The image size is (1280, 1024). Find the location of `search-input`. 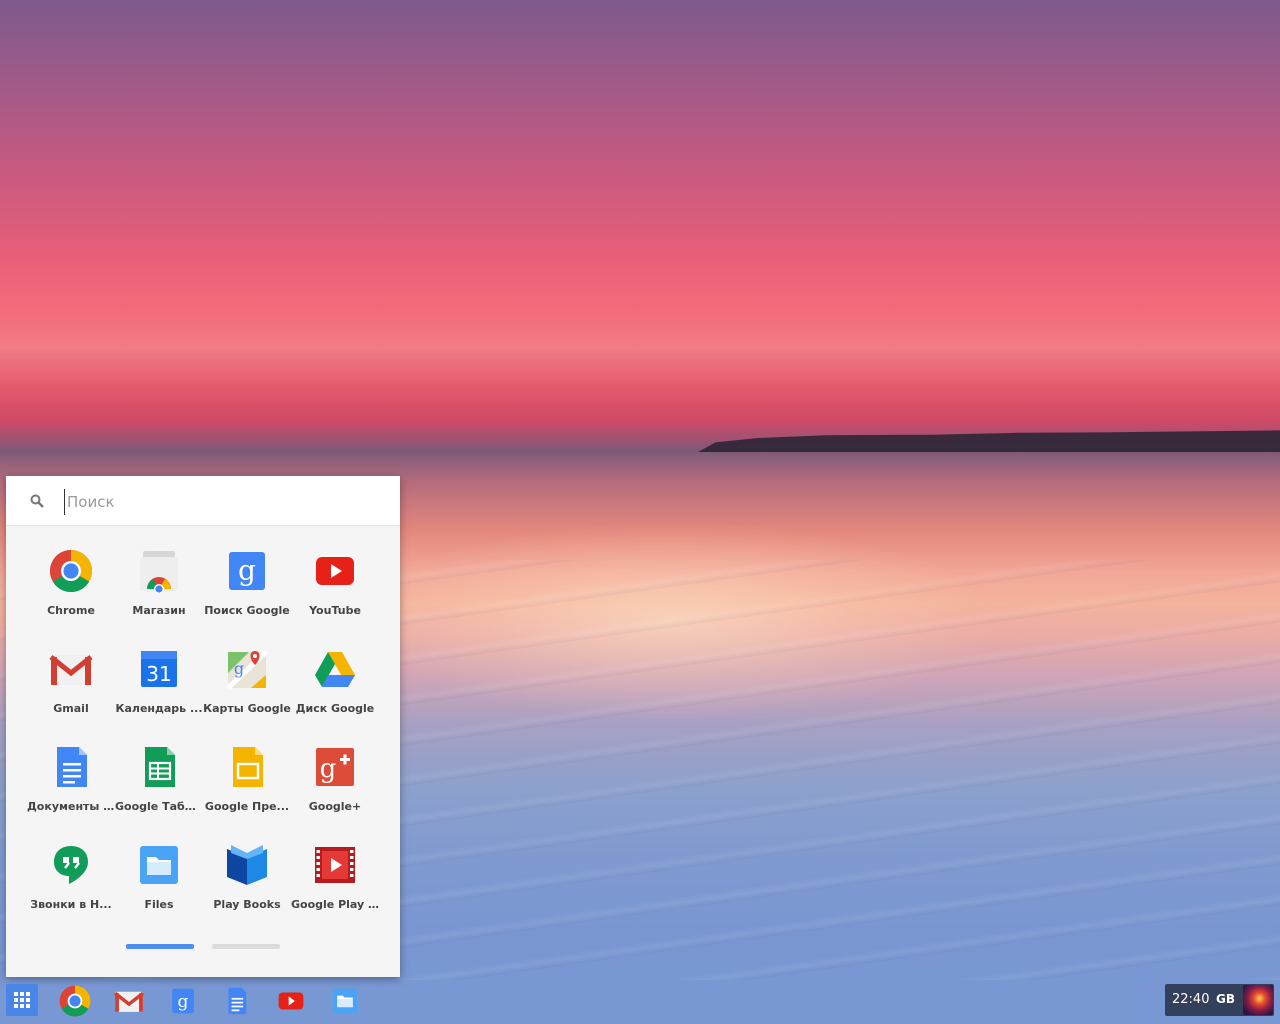

search-input is located at coordinates (221, 502).